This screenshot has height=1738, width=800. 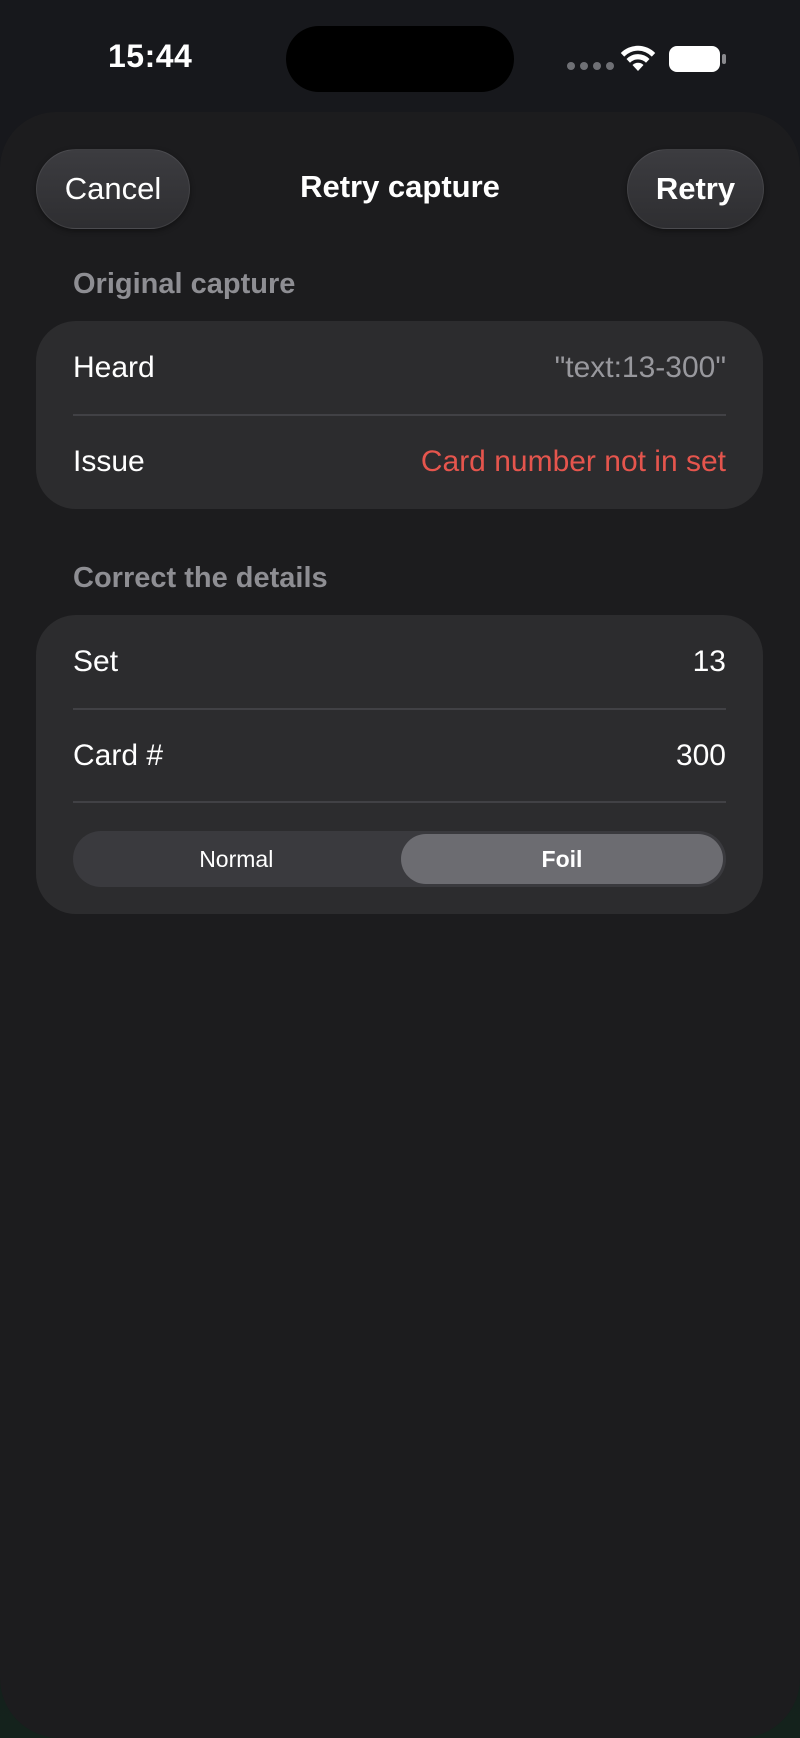 What do you see at coordinates (399, 802) in the screenshot?
I see `row-divider` at bounding box center [399, 802].